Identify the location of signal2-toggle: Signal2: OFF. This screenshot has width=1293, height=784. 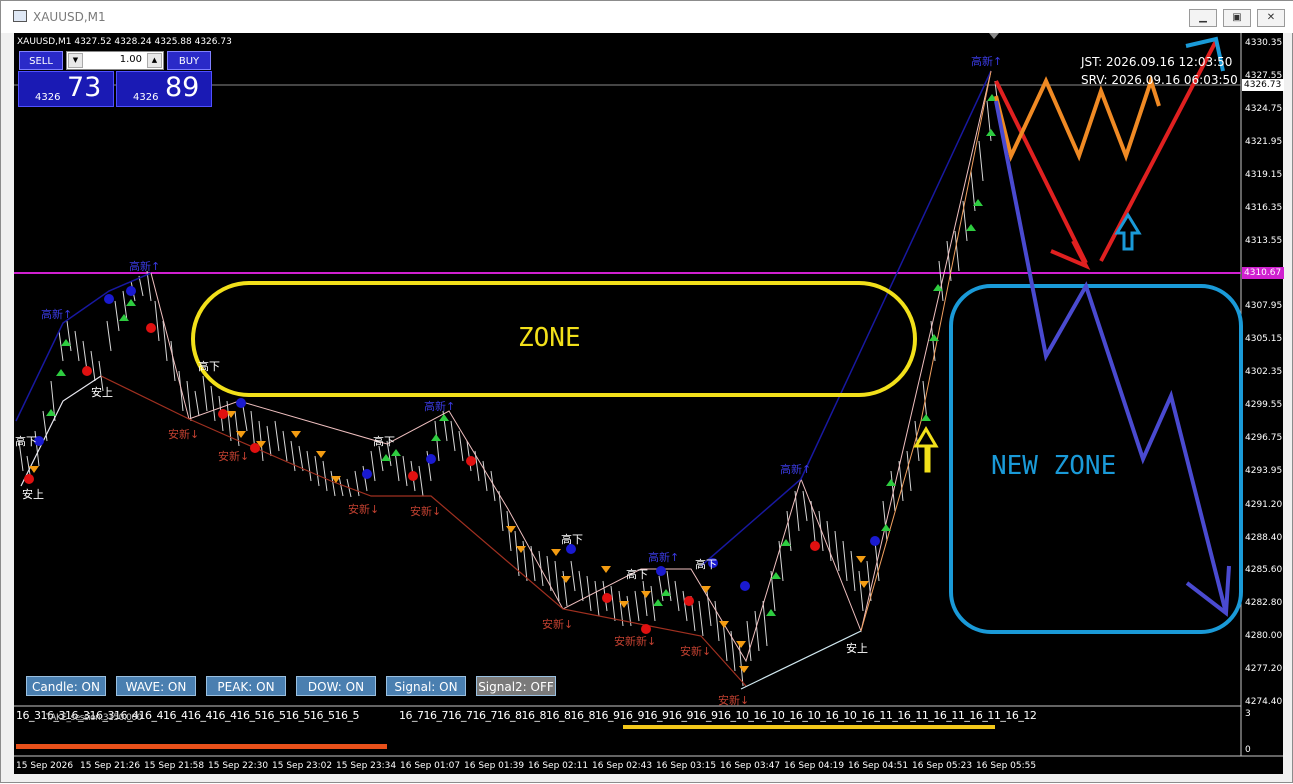
(516, 686).